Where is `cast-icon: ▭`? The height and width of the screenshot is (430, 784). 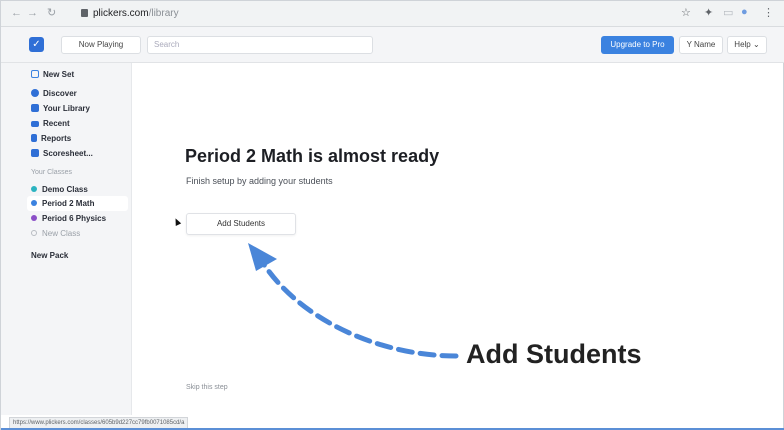 cast-icon: ▭ is located at coordinates (728, 12).